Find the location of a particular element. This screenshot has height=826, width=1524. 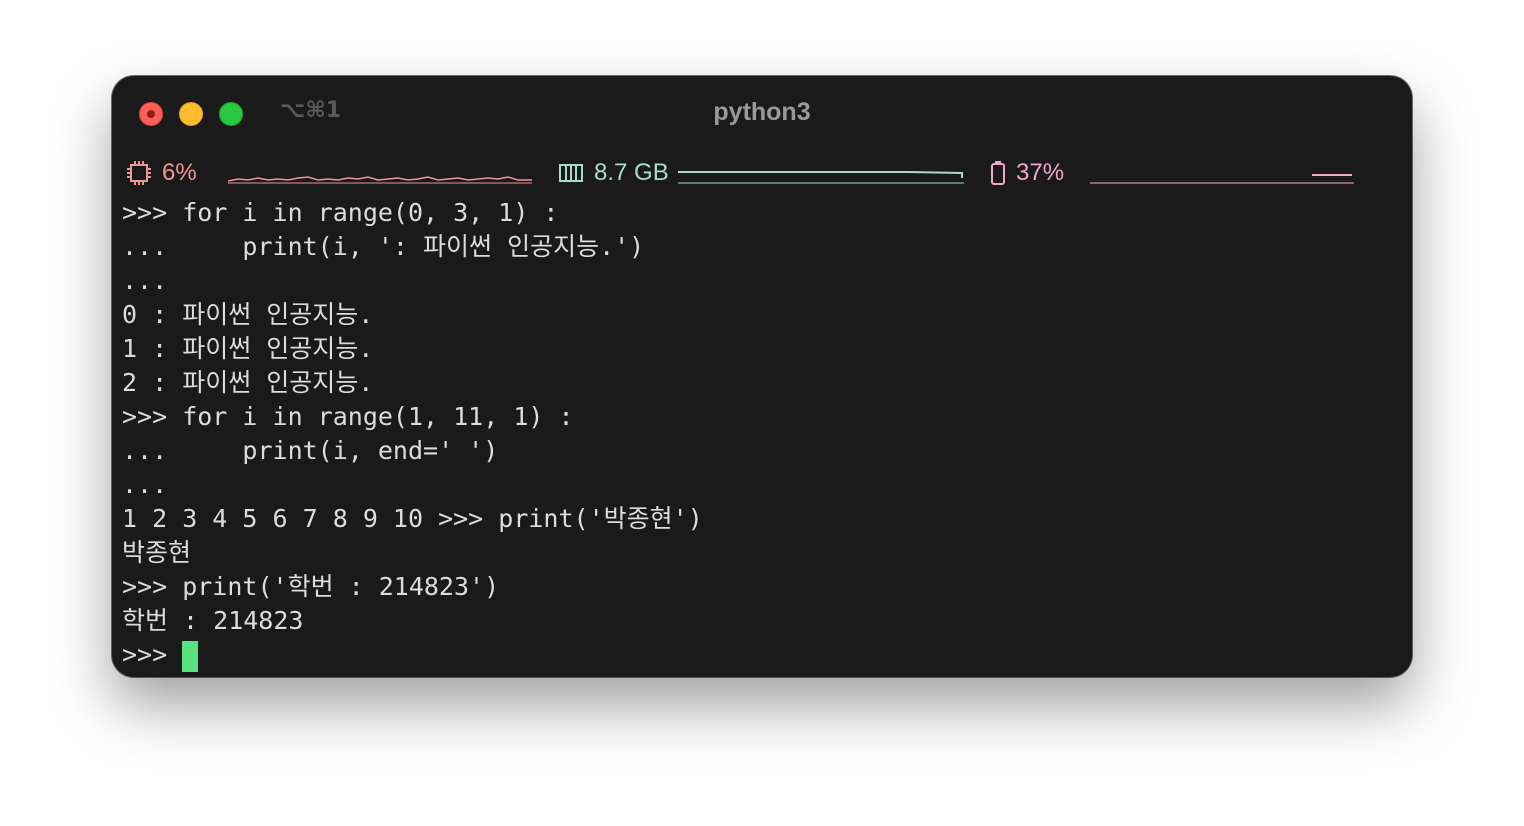

terminal-line: 박종현 is located at coordinates (157, 552).